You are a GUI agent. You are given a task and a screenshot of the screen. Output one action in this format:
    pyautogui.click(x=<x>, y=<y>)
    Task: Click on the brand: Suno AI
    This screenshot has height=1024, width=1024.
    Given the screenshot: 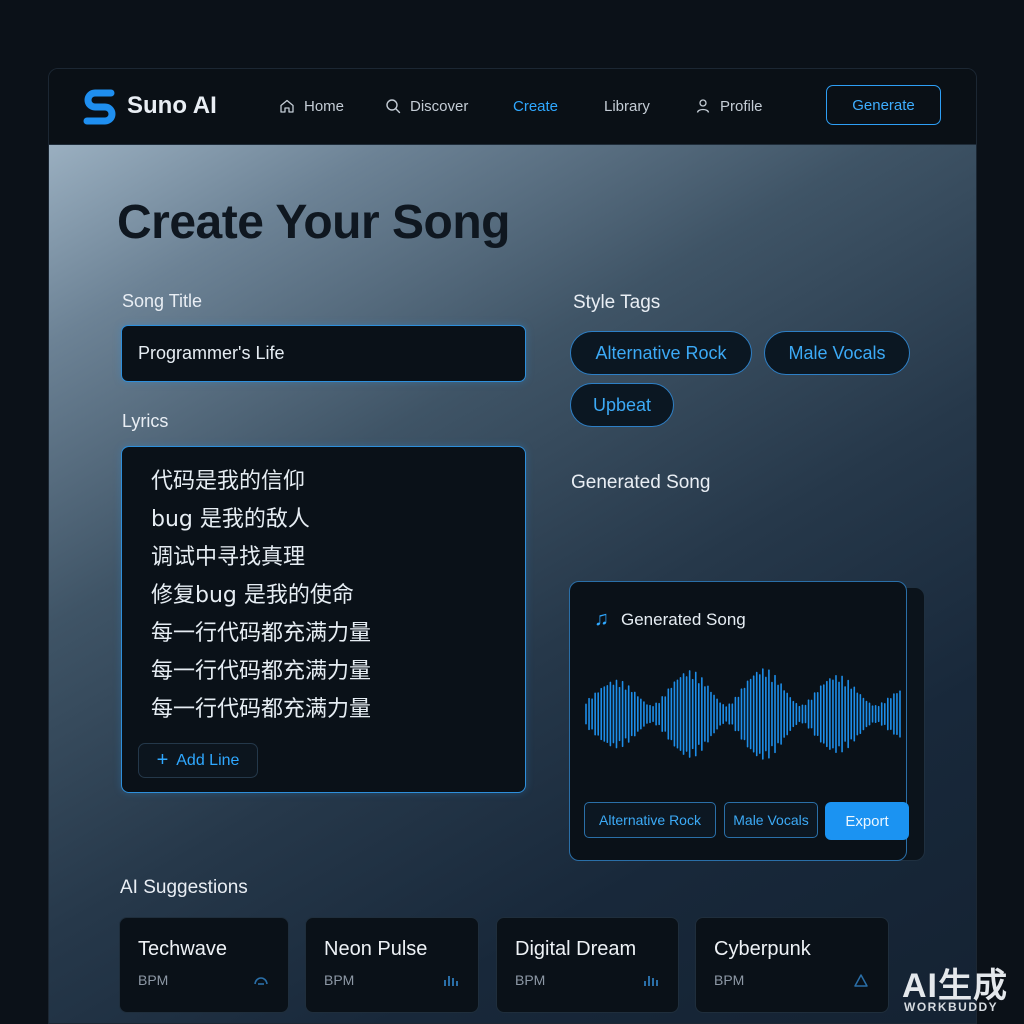 What is the action you would take?
    pyautogui.click(x=150, y=106)
    